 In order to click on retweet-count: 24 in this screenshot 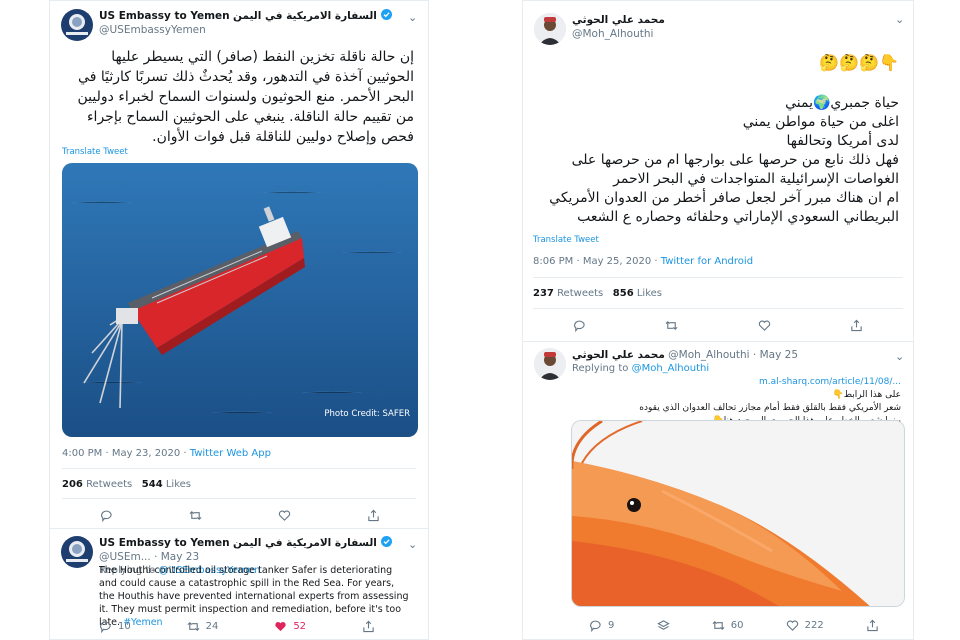, I will do `click(212, 626)`.